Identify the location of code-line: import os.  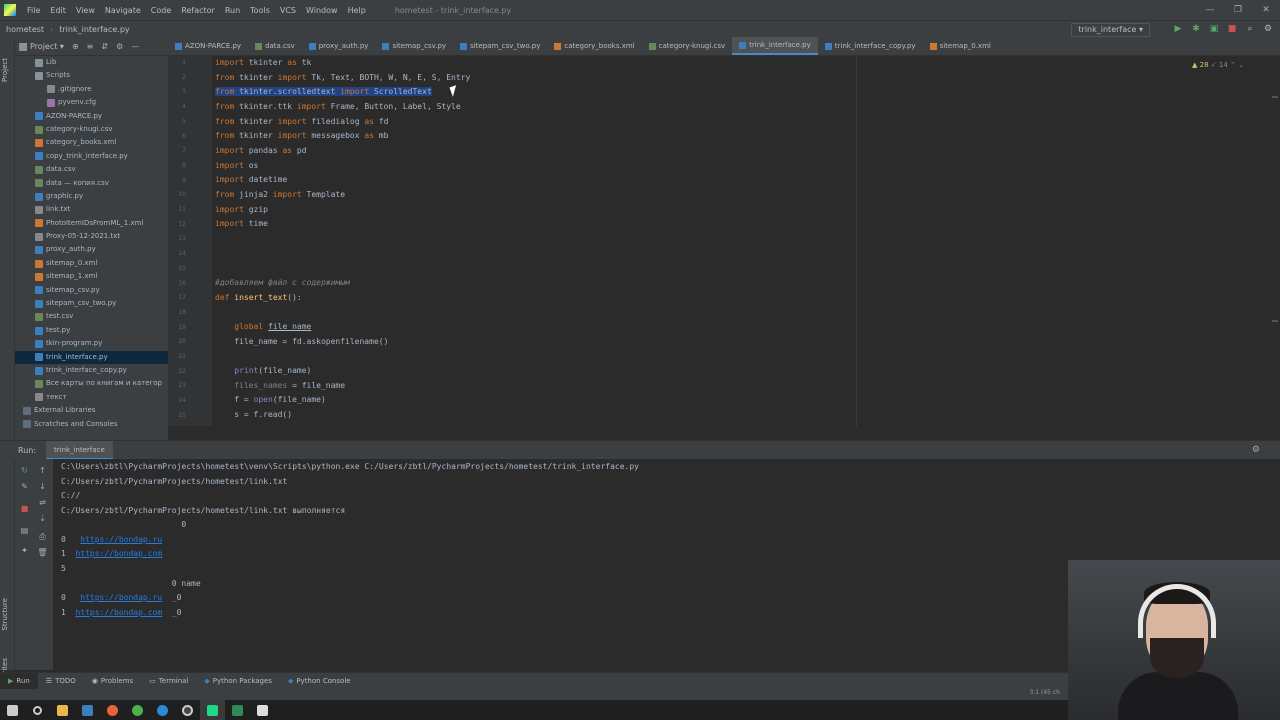
(236, 165).